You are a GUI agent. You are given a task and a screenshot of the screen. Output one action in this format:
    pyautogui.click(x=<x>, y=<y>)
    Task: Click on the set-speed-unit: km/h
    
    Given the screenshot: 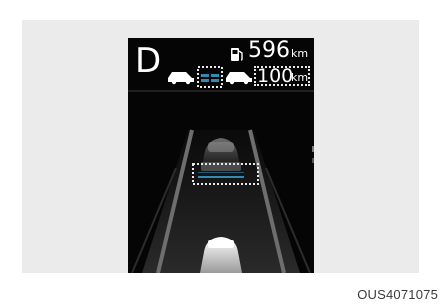 What is the action you would take?
    pyautogui.click(x=300, y=77)
    